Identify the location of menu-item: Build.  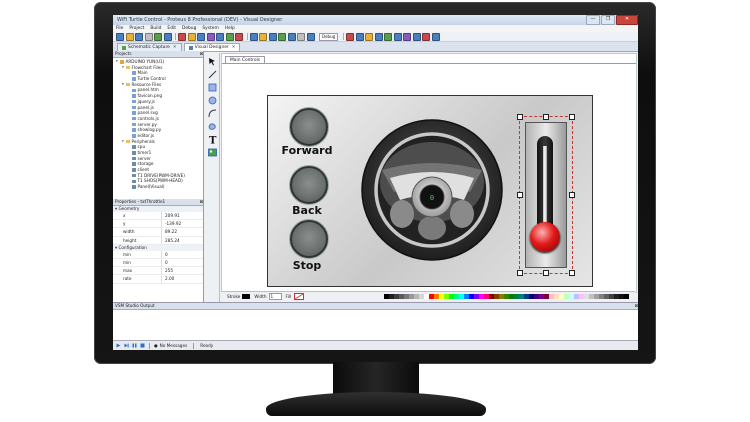
(155, 28).